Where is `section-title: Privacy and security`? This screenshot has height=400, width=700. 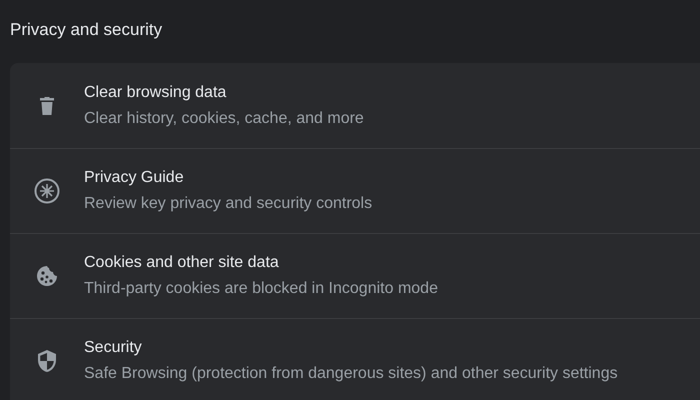
section-title: Privacy and security is located at coordinates (87, 30).